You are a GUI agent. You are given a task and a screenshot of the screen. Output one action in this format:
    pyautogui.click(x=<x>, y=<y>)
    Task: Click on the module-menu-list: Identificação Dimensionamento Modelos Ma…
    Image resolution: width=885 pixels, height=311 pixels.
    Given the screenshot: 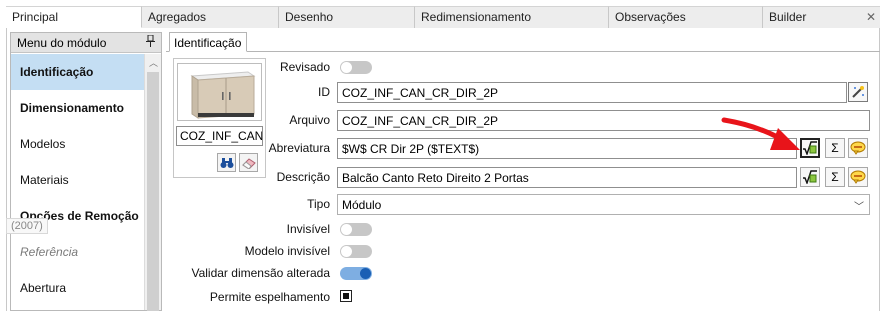 What is the action you would take?
    pyautogui.click(x=78, y=182)
    